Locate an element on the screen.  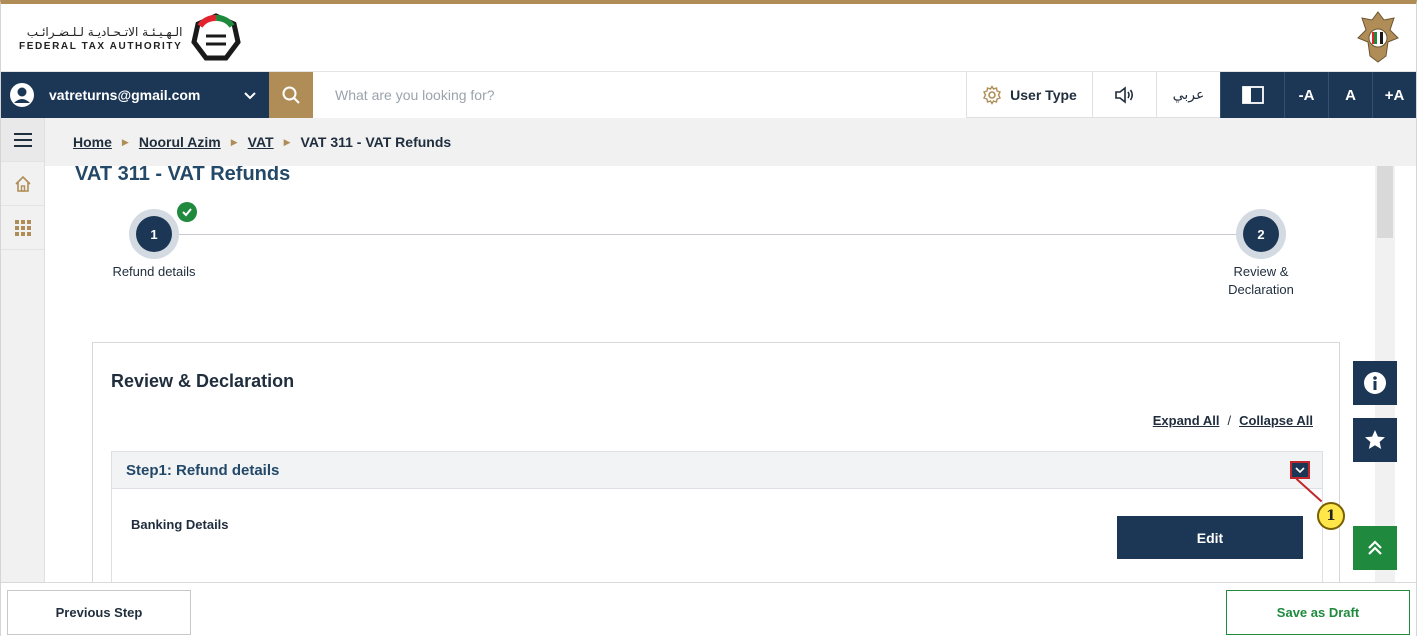
accordion-toggle-button is located at coordinates (1300, 470).